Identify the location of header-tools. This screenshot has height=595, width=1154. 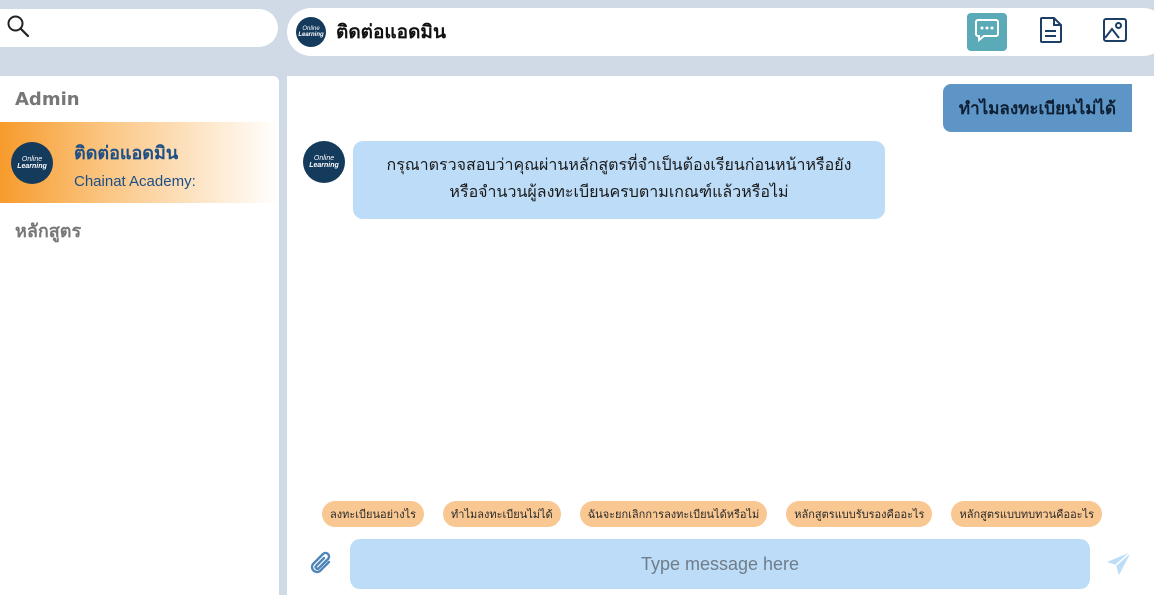
(1051, 32).